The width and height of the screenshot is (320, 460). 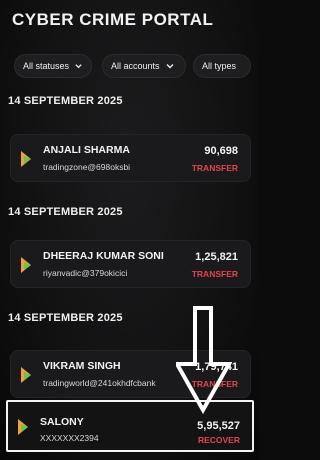 What do you see at coordinates (69, 438) in the screenshot?
I see `payee-account: XXXXXXX2394` at bounding box center [69, 438].